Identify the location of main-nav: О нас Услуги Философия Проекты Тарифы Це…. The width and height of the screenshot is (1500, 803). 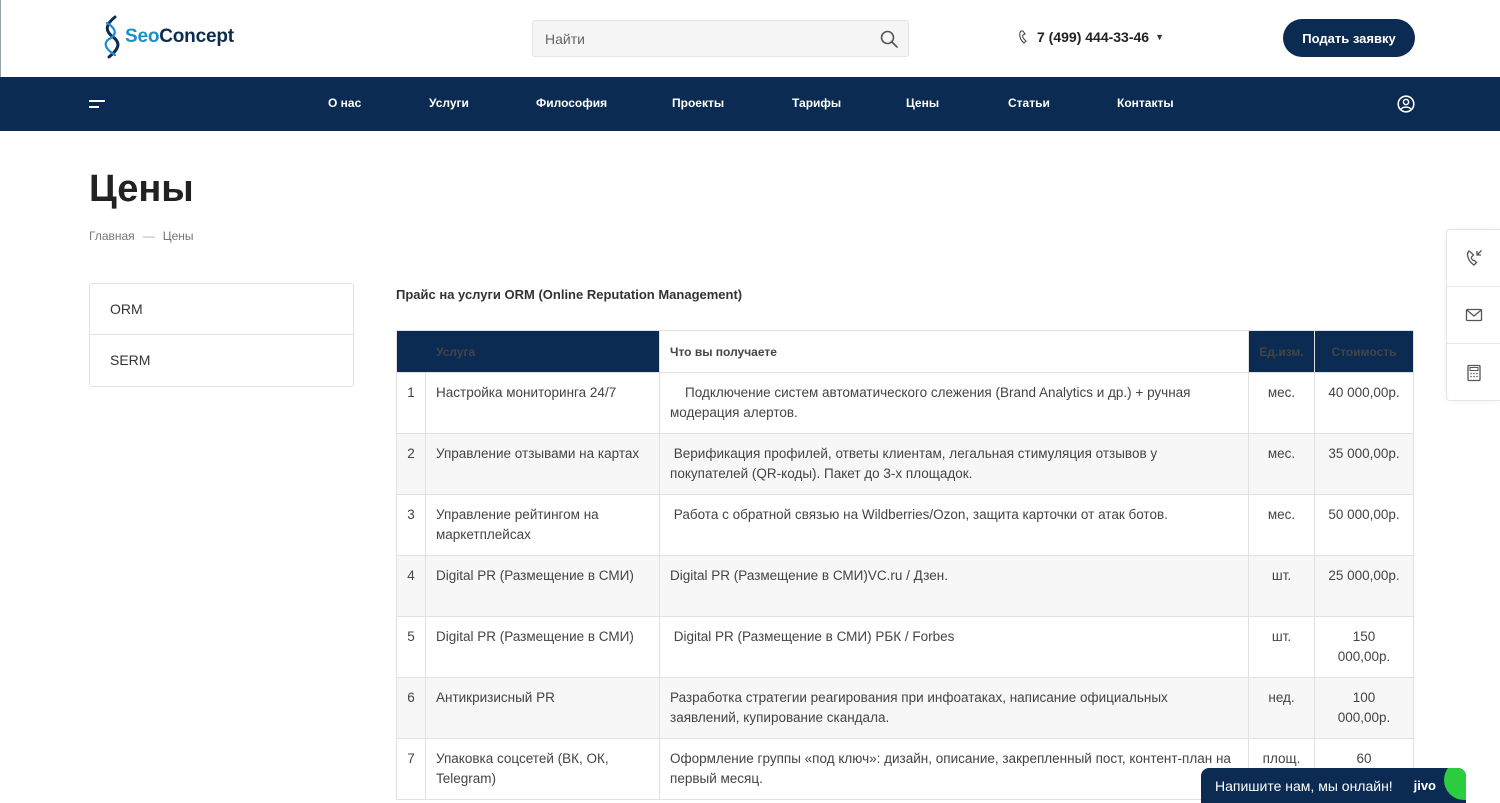
(750, 104).